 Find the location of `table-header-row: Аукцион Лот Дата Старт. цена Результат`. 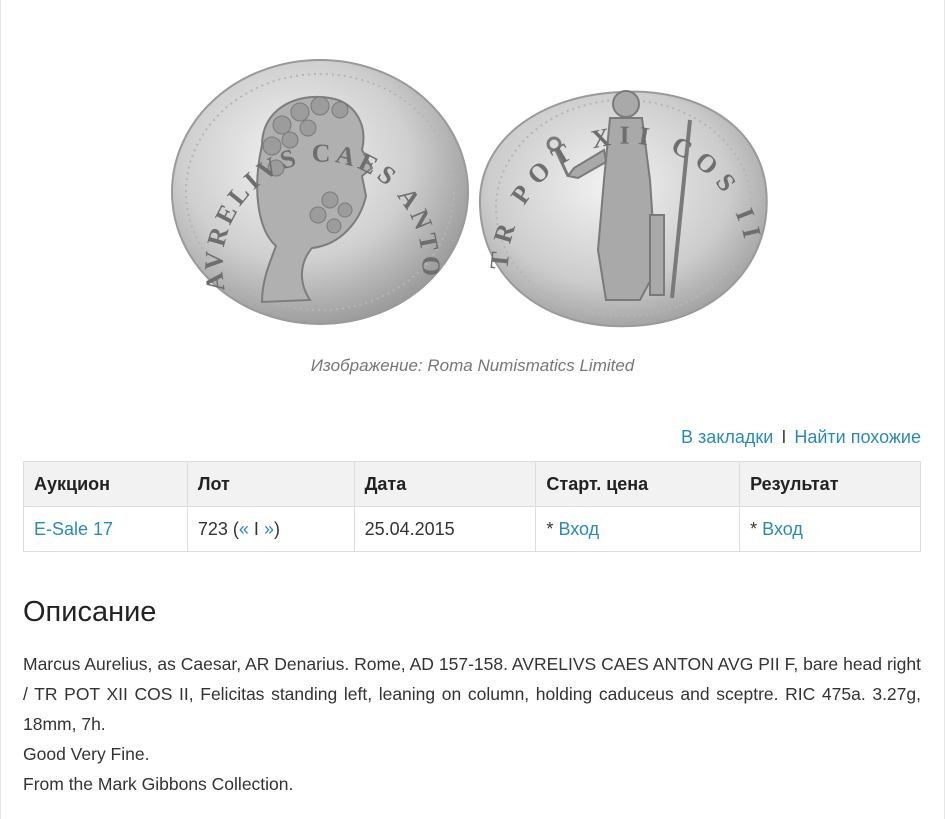

table-header-row: Аукцион Лот Дата Старт. цена Результат is located at coordinates (472, 484).